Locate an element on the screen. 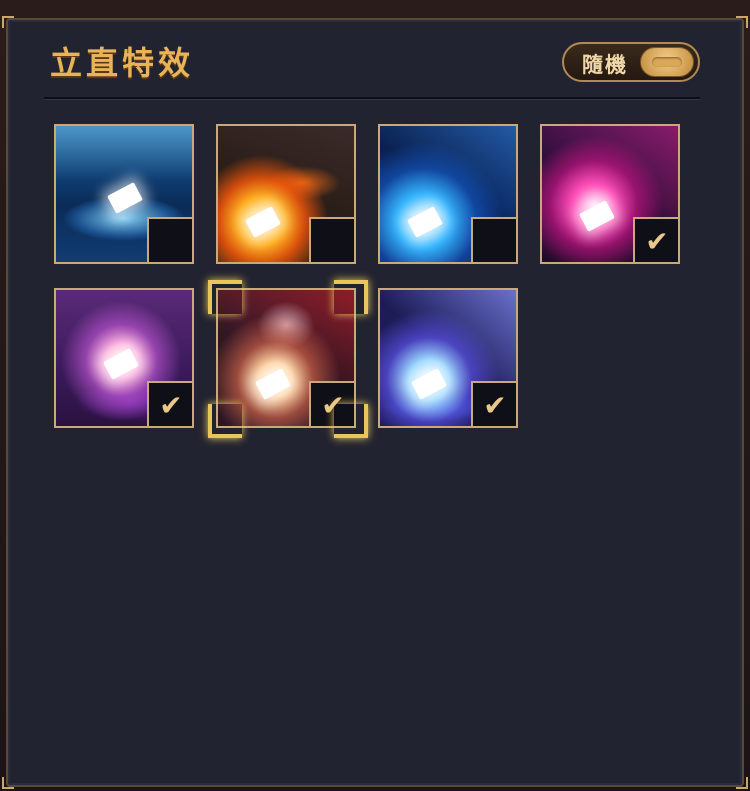 Image resolution: width=750 pixels, height=791 pixels. effect-tile-paw-burst: ✔ is located at coordinates (124, 358).